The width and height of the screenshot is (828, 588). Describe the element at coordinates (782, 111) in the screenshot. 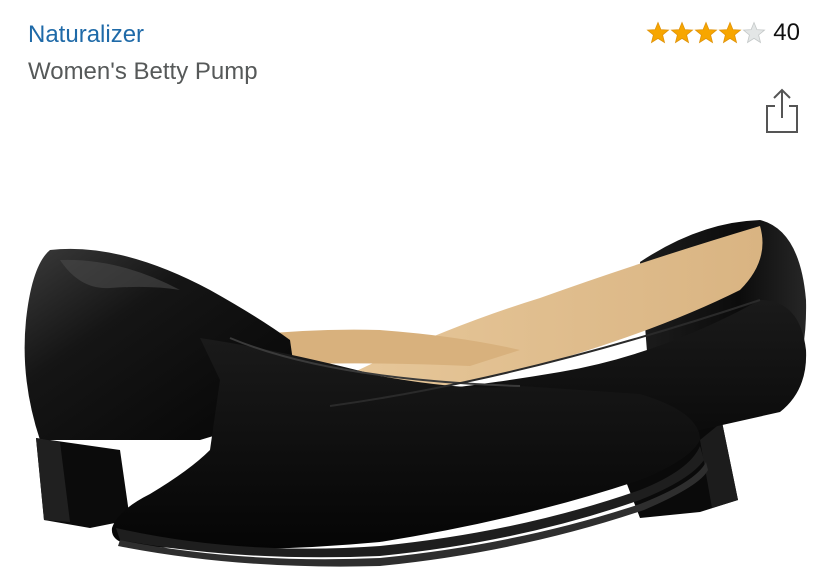

I see `share-icon` at that location.